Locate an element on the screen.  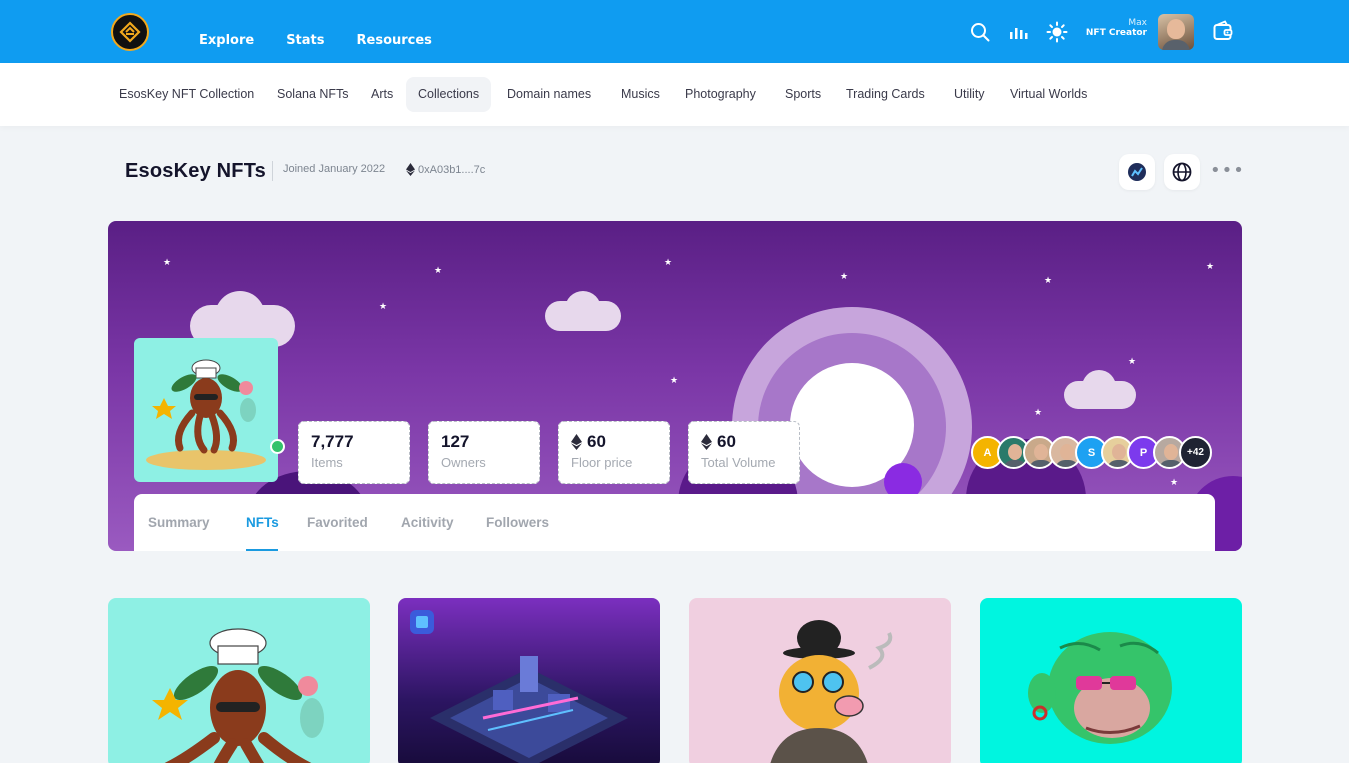
online-status-dot is located at coordinates (277, 446).